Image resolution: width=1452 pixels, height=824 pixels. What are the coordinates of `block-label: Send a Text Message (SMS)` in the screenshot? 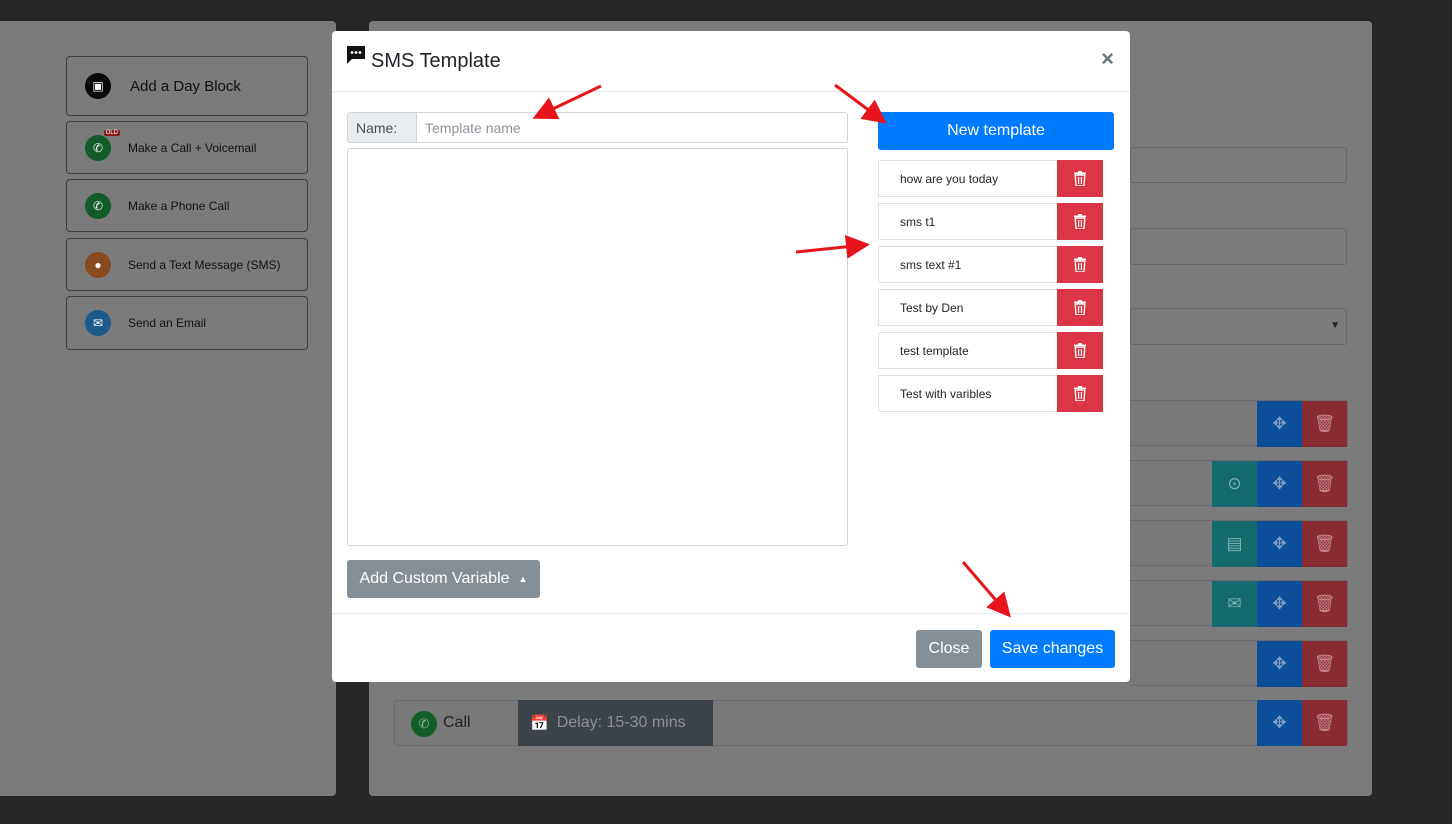 It's located at (204, 264).